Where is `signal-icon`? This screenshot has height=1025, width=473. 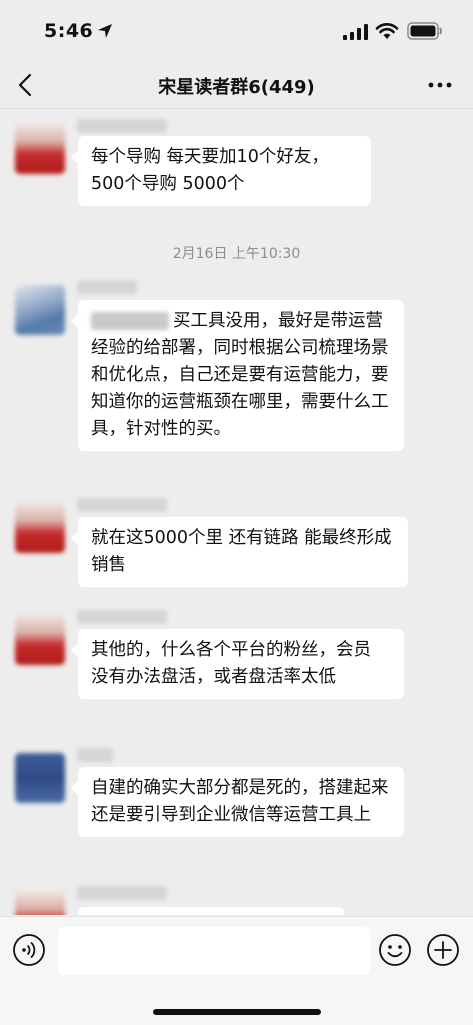 signal-icon is located at coordinates (355, 32).